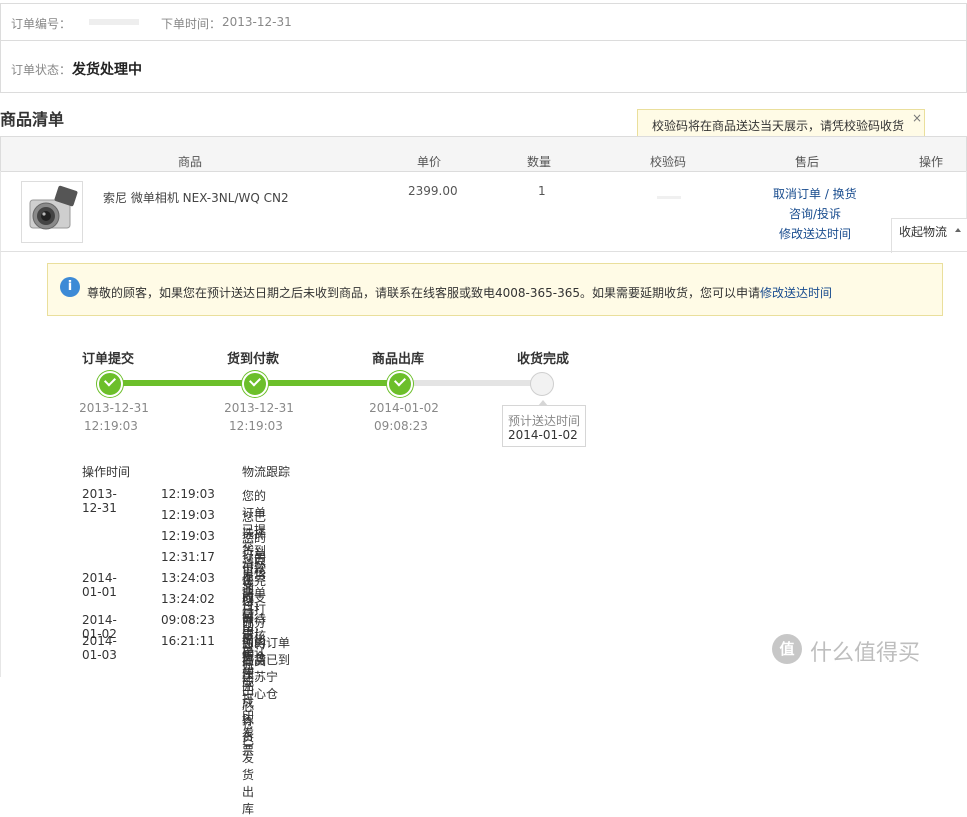 The width and height of the screenshot is (967, 817). I want to click on product-thumbnail, so click(52, 212).